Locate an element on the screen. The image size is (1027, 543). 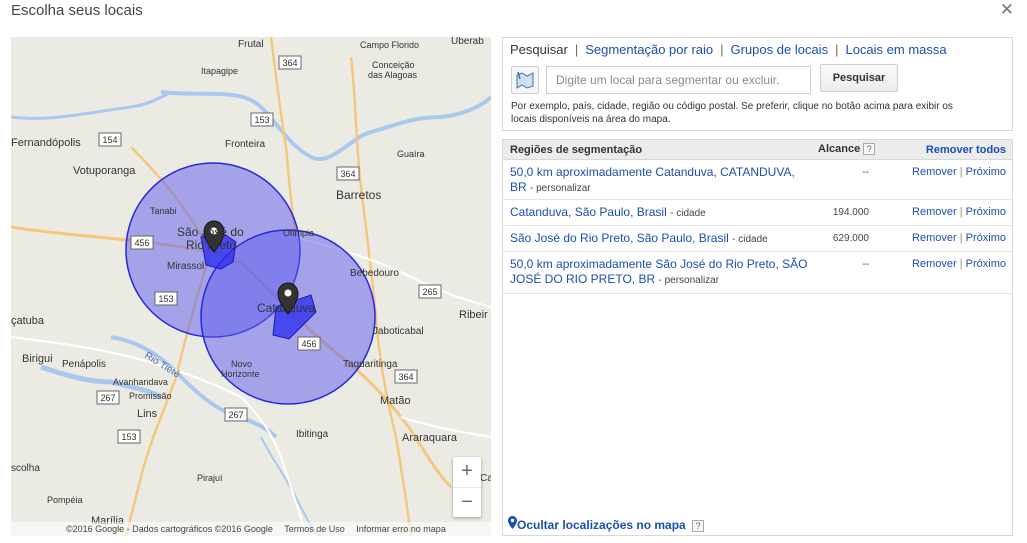
map-label: das Alagoas is located at coordinates (393, 75).